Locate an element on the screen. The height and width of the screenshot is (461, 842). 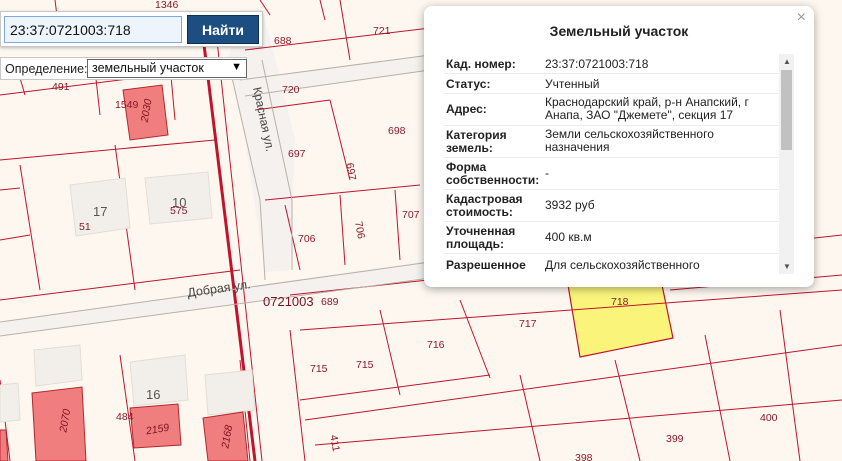
parcel-label: 706 is located at coordinates (307, 239).